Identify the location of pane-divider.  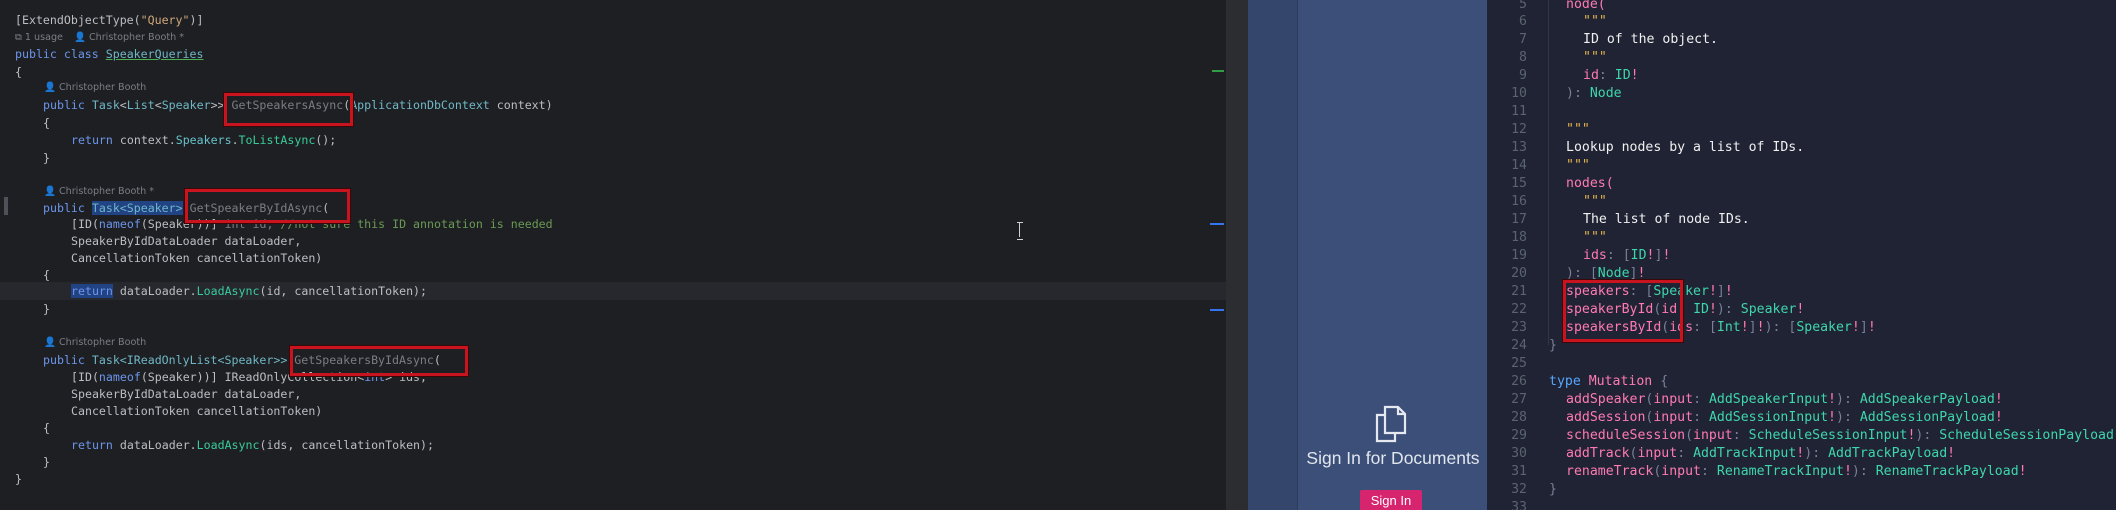
(1237, 255).